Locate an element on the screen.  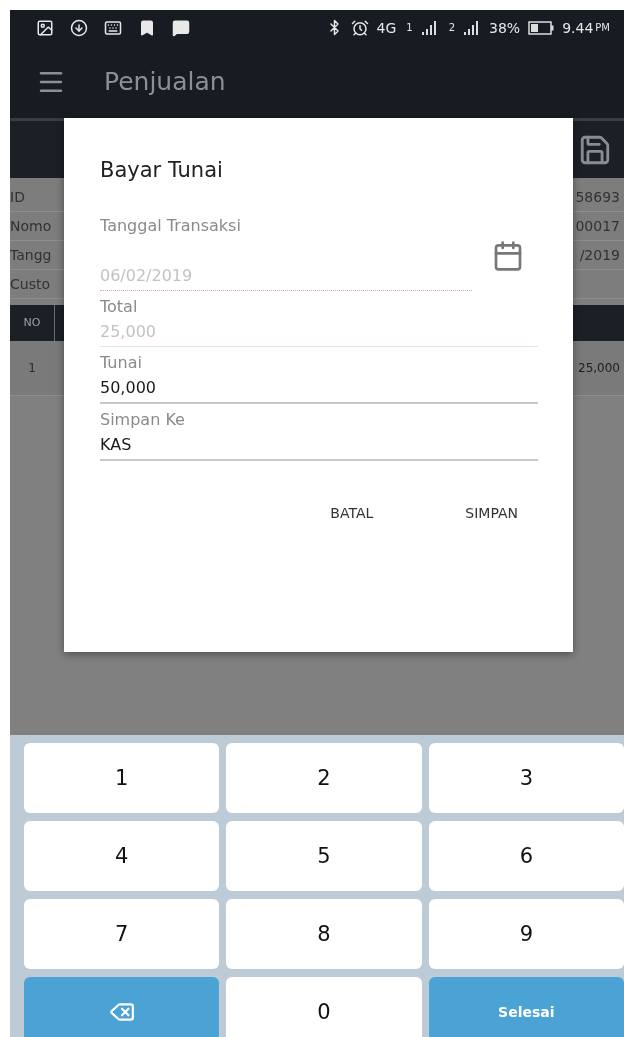
digit-key: 8 is located at coordinates (324, 934).